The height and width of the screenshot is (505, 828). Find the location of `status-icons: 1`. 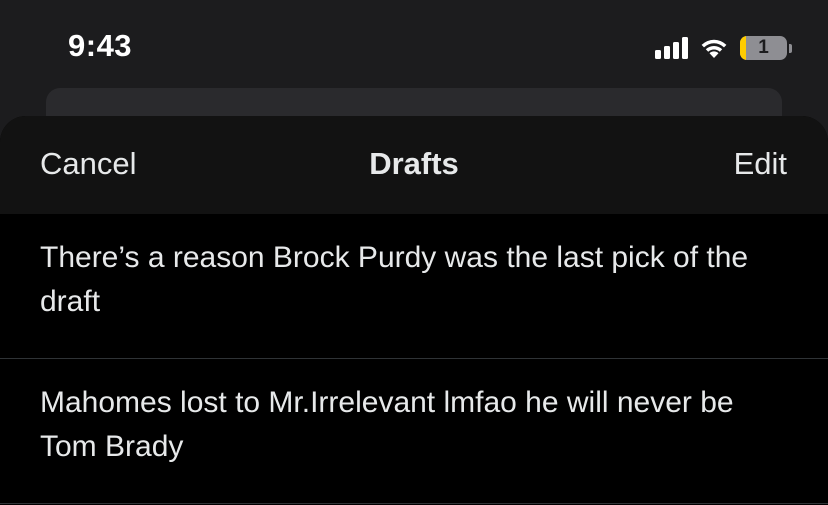

status-icons: 1 is located at coordinates (723, 48).